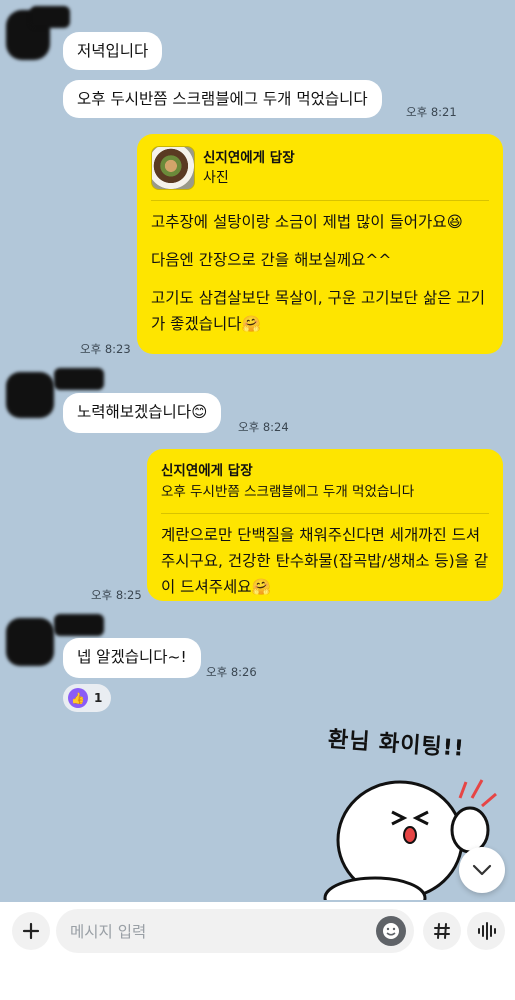  What do you see at coordinates (431, 112) in the screenshot?
I see `message-time: 오후 8:21` at bounding box center [431, 112].